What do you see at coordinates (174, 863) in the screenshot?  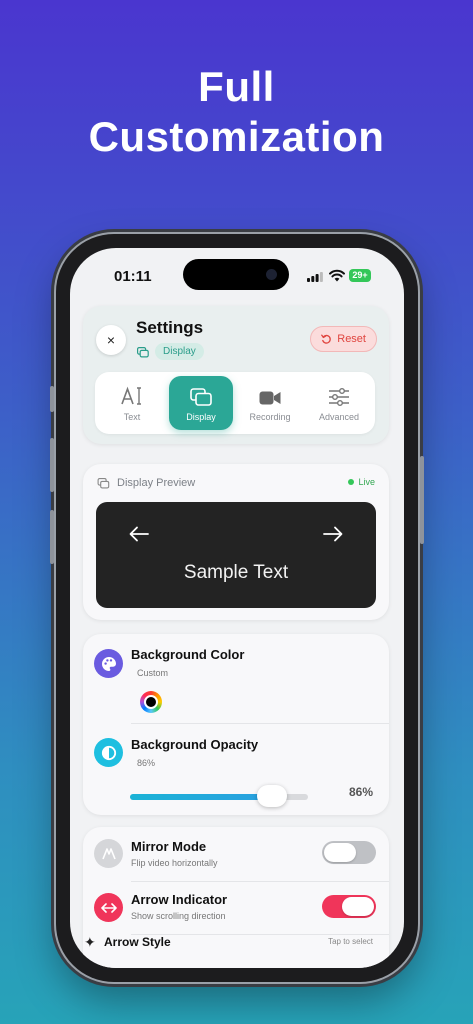 I see `mirror-mode-sub: Flip video horizontally` at bounding box center [174, 863].